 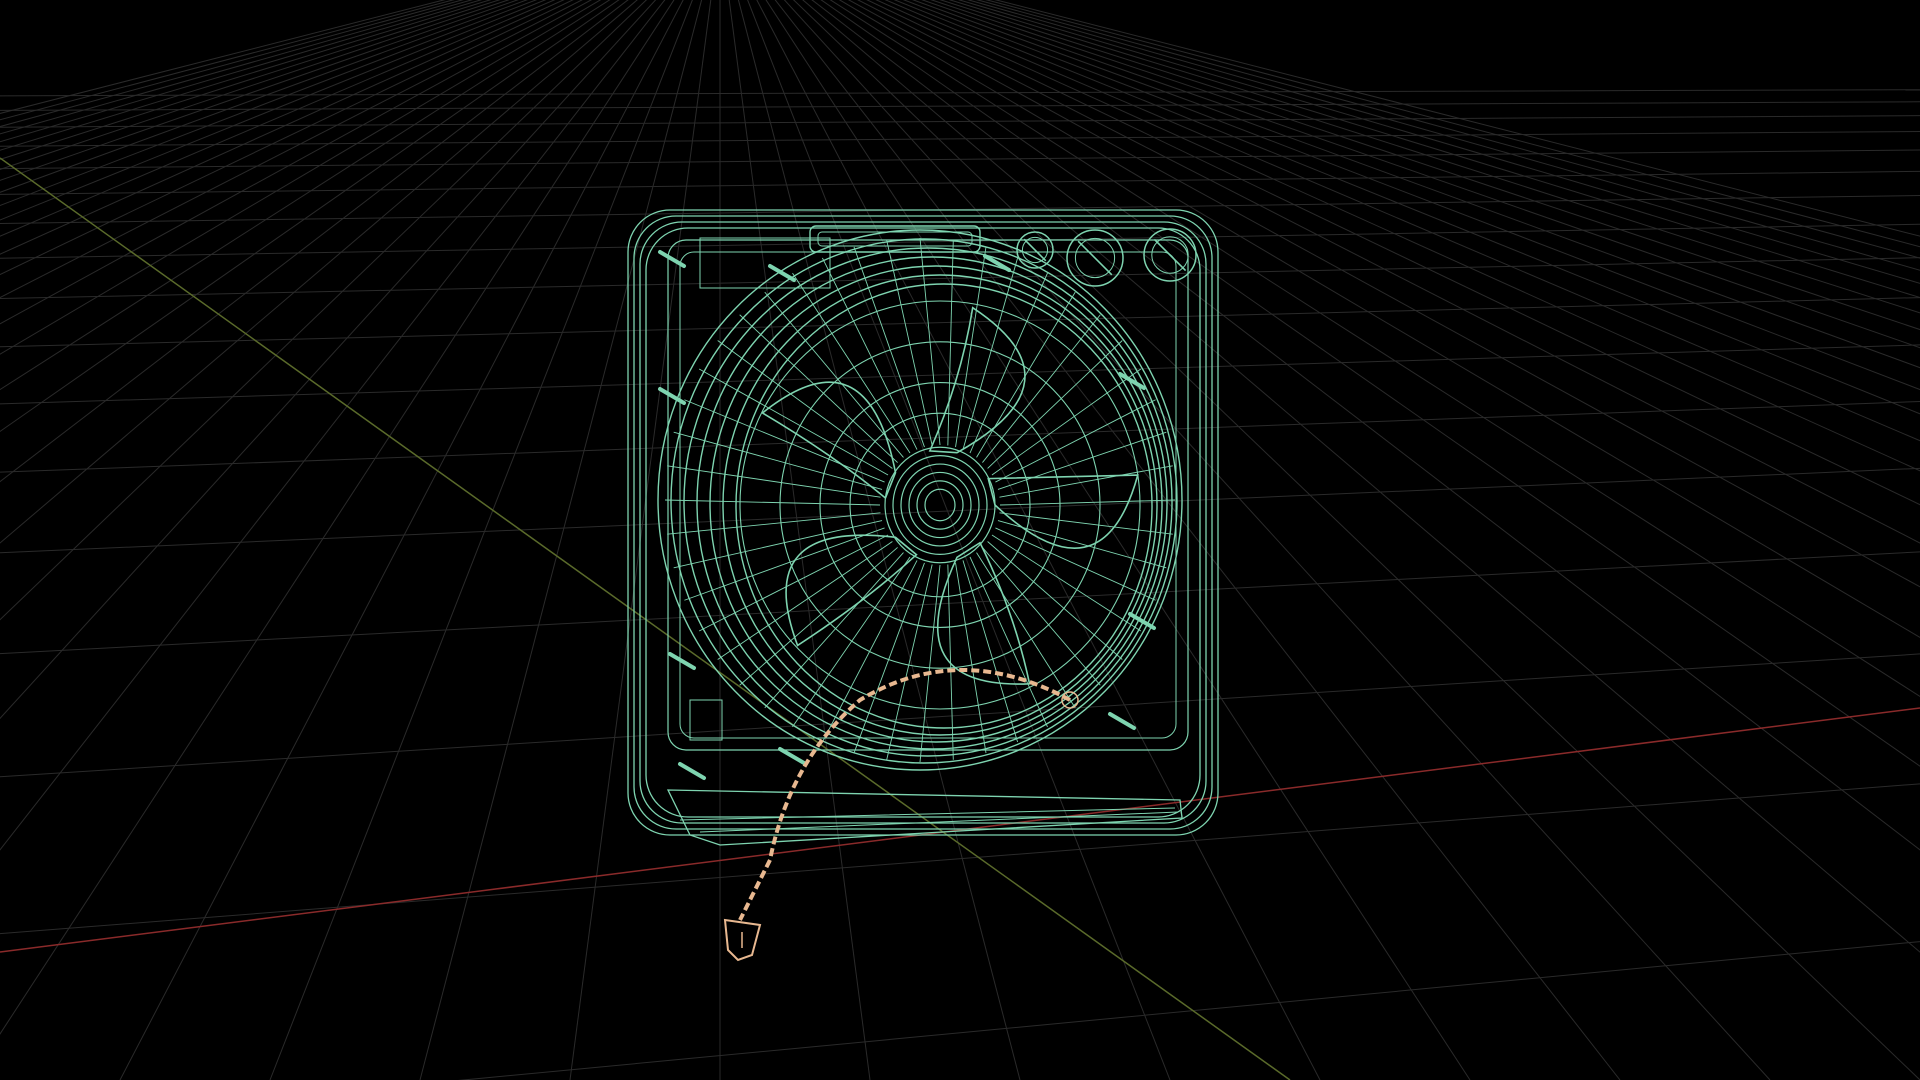 I want to click on vent-detail, so click(x=706, y=720).